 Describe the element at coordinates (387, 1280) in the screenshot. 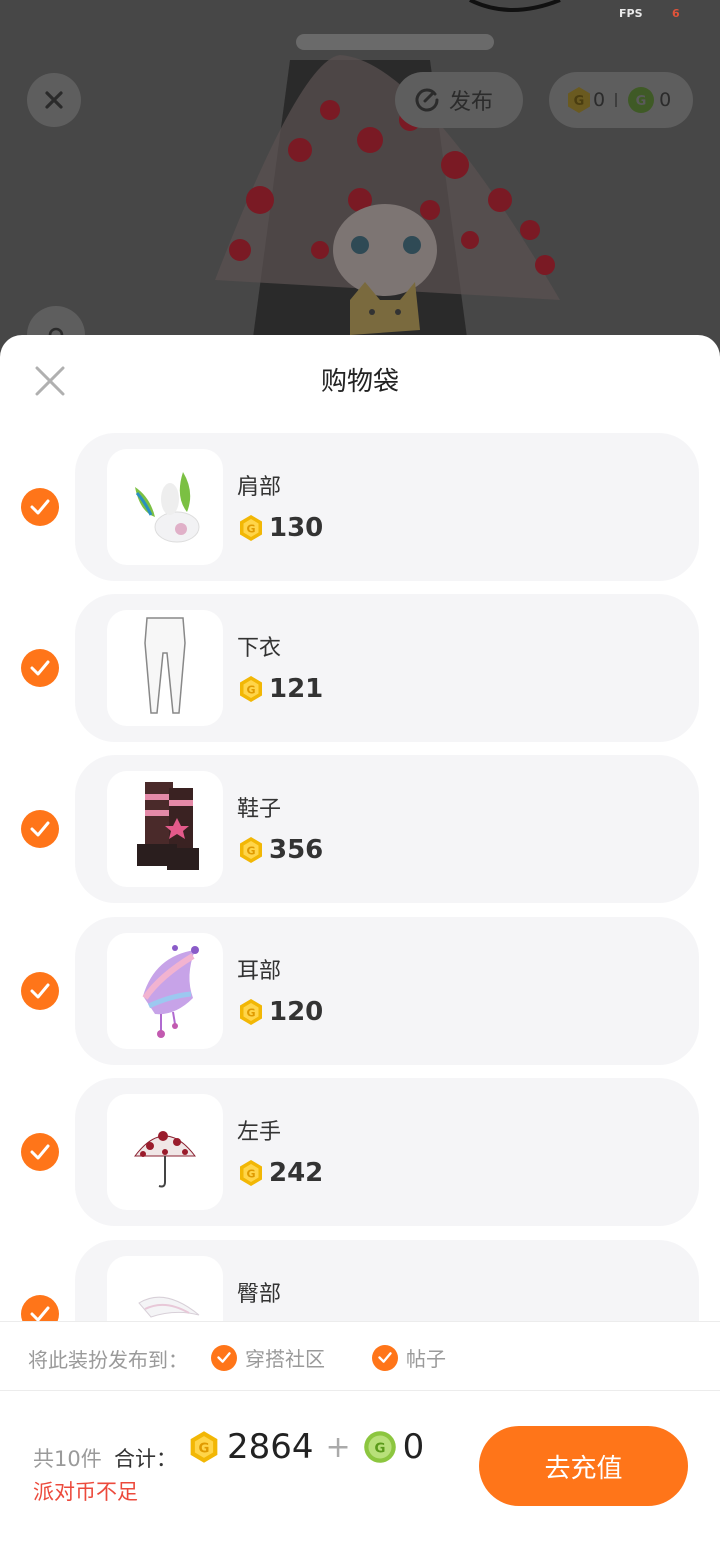

I see `item-card: 臀部` at that location.